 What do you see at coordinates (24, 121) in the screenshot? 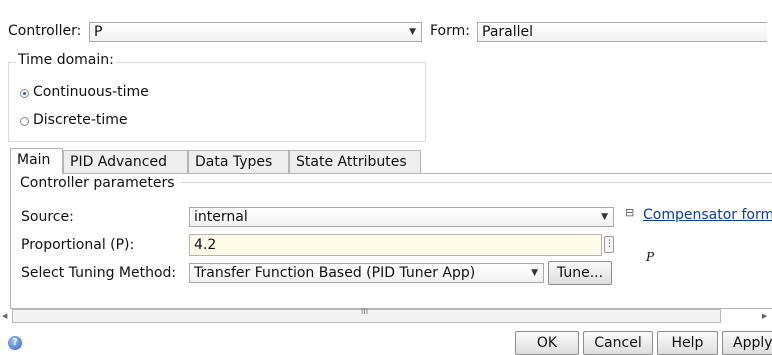
I see `discrete-time-radio` at bounding box center [24, 121].